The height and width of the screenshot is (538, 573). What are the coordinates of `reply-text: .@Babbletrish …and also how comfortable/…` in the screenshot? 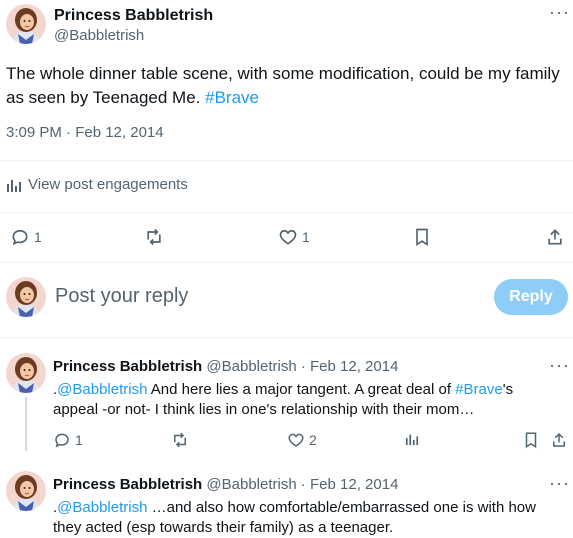 It's located at (305, 518).